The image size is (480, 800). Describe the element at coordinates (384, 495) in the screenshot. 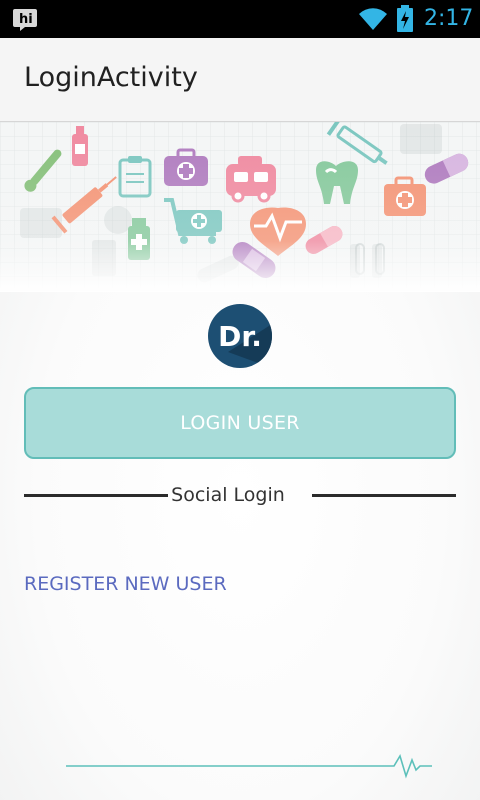

I see `divider-right` at that location.